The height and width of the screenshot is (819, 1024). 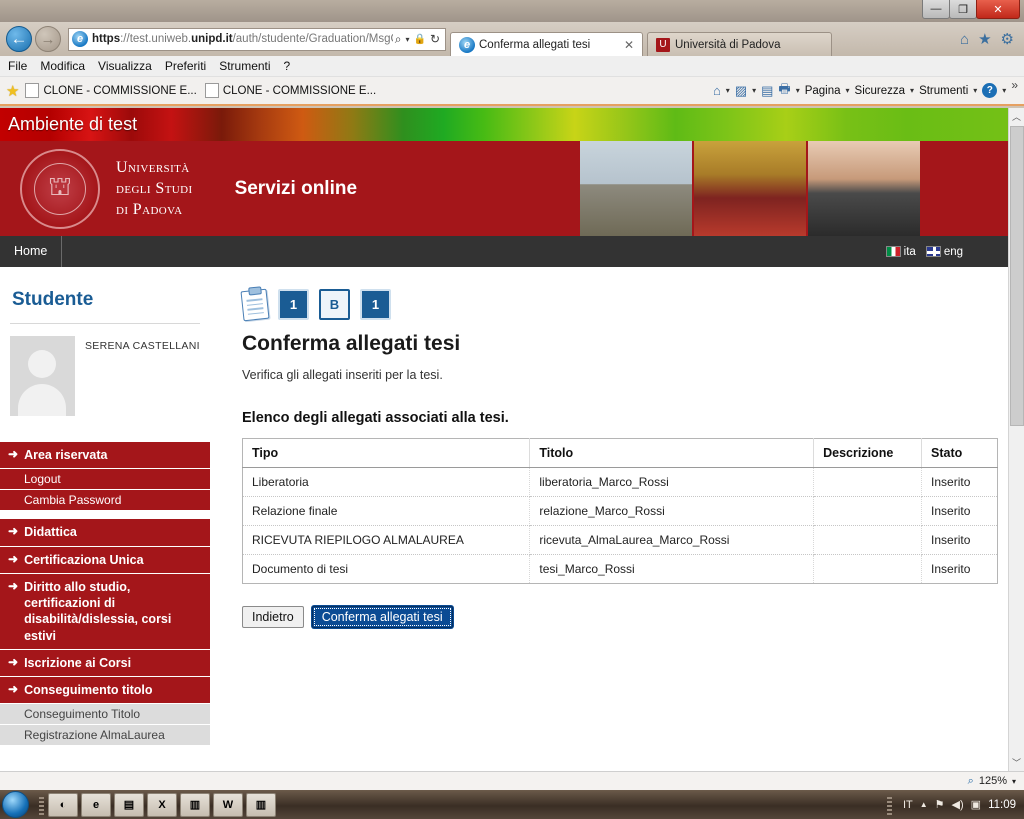 What do you see at coordinates (105, 501) in the screenshot?
I see `sidebar-item-cambia-password: Cambia Password` at bounding box center [105, 501].